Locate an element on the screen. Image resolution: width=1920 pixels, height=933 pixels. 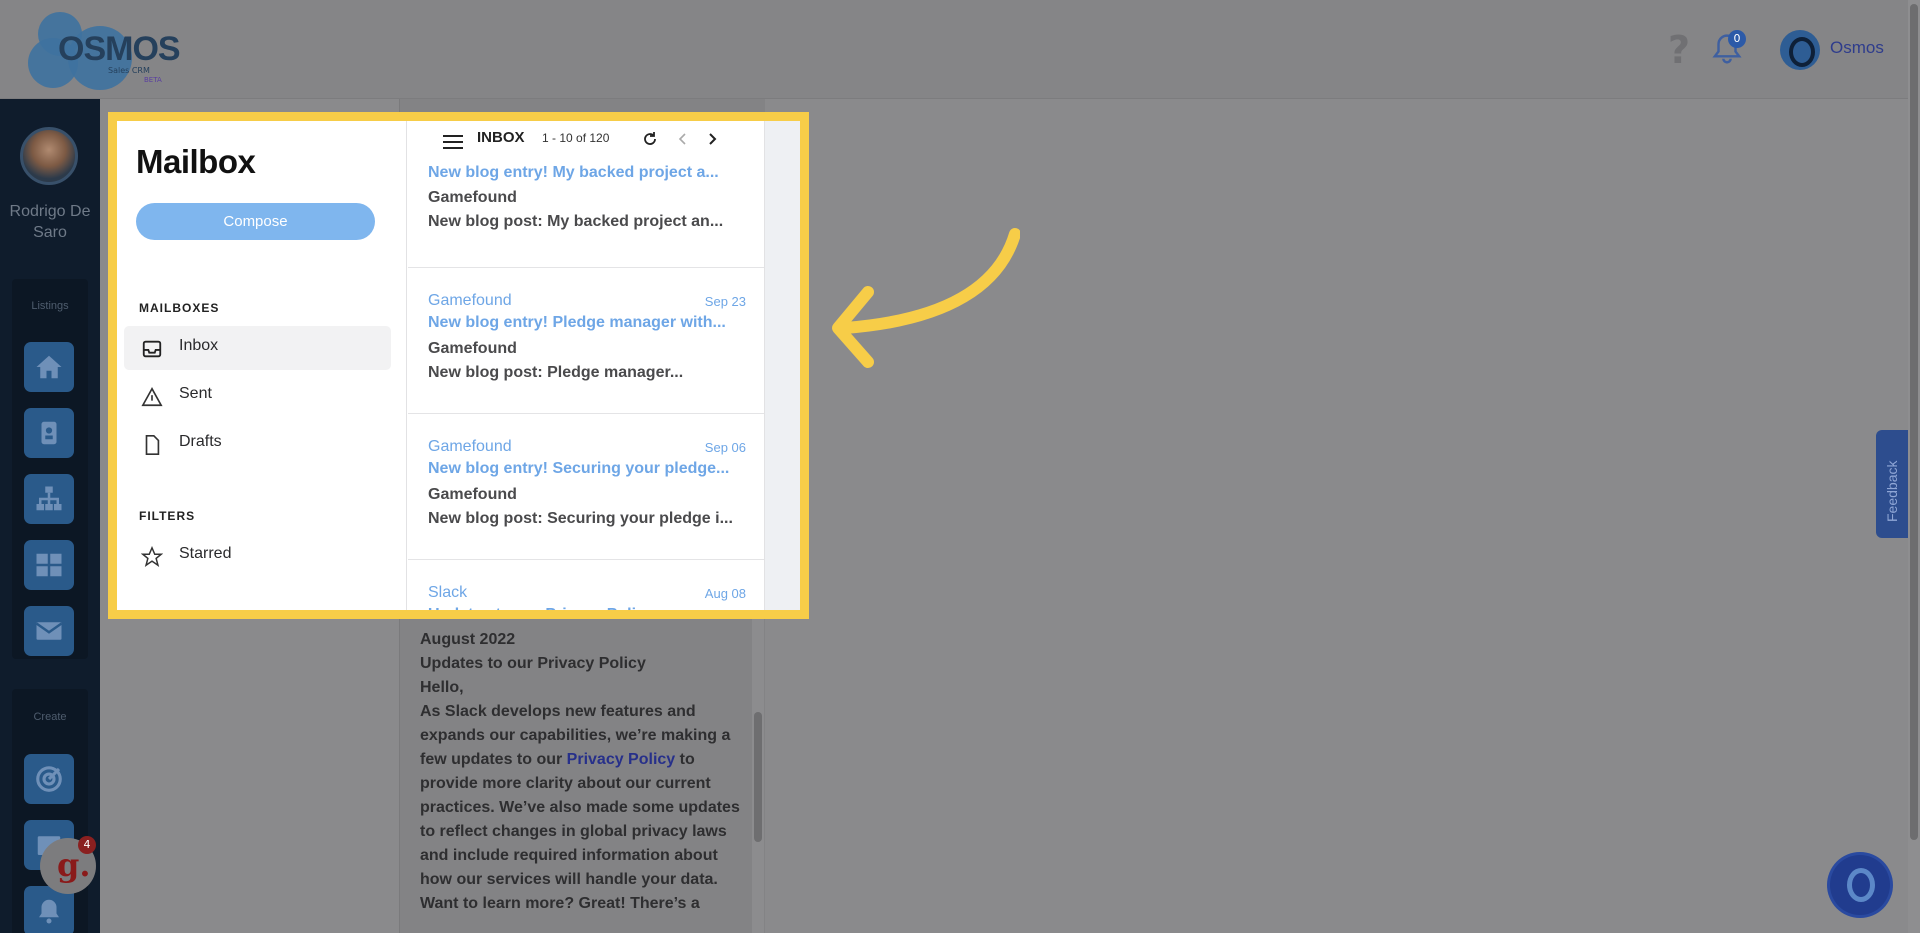
logo-sub: Sales CRM is located at coordinates (129, 70).